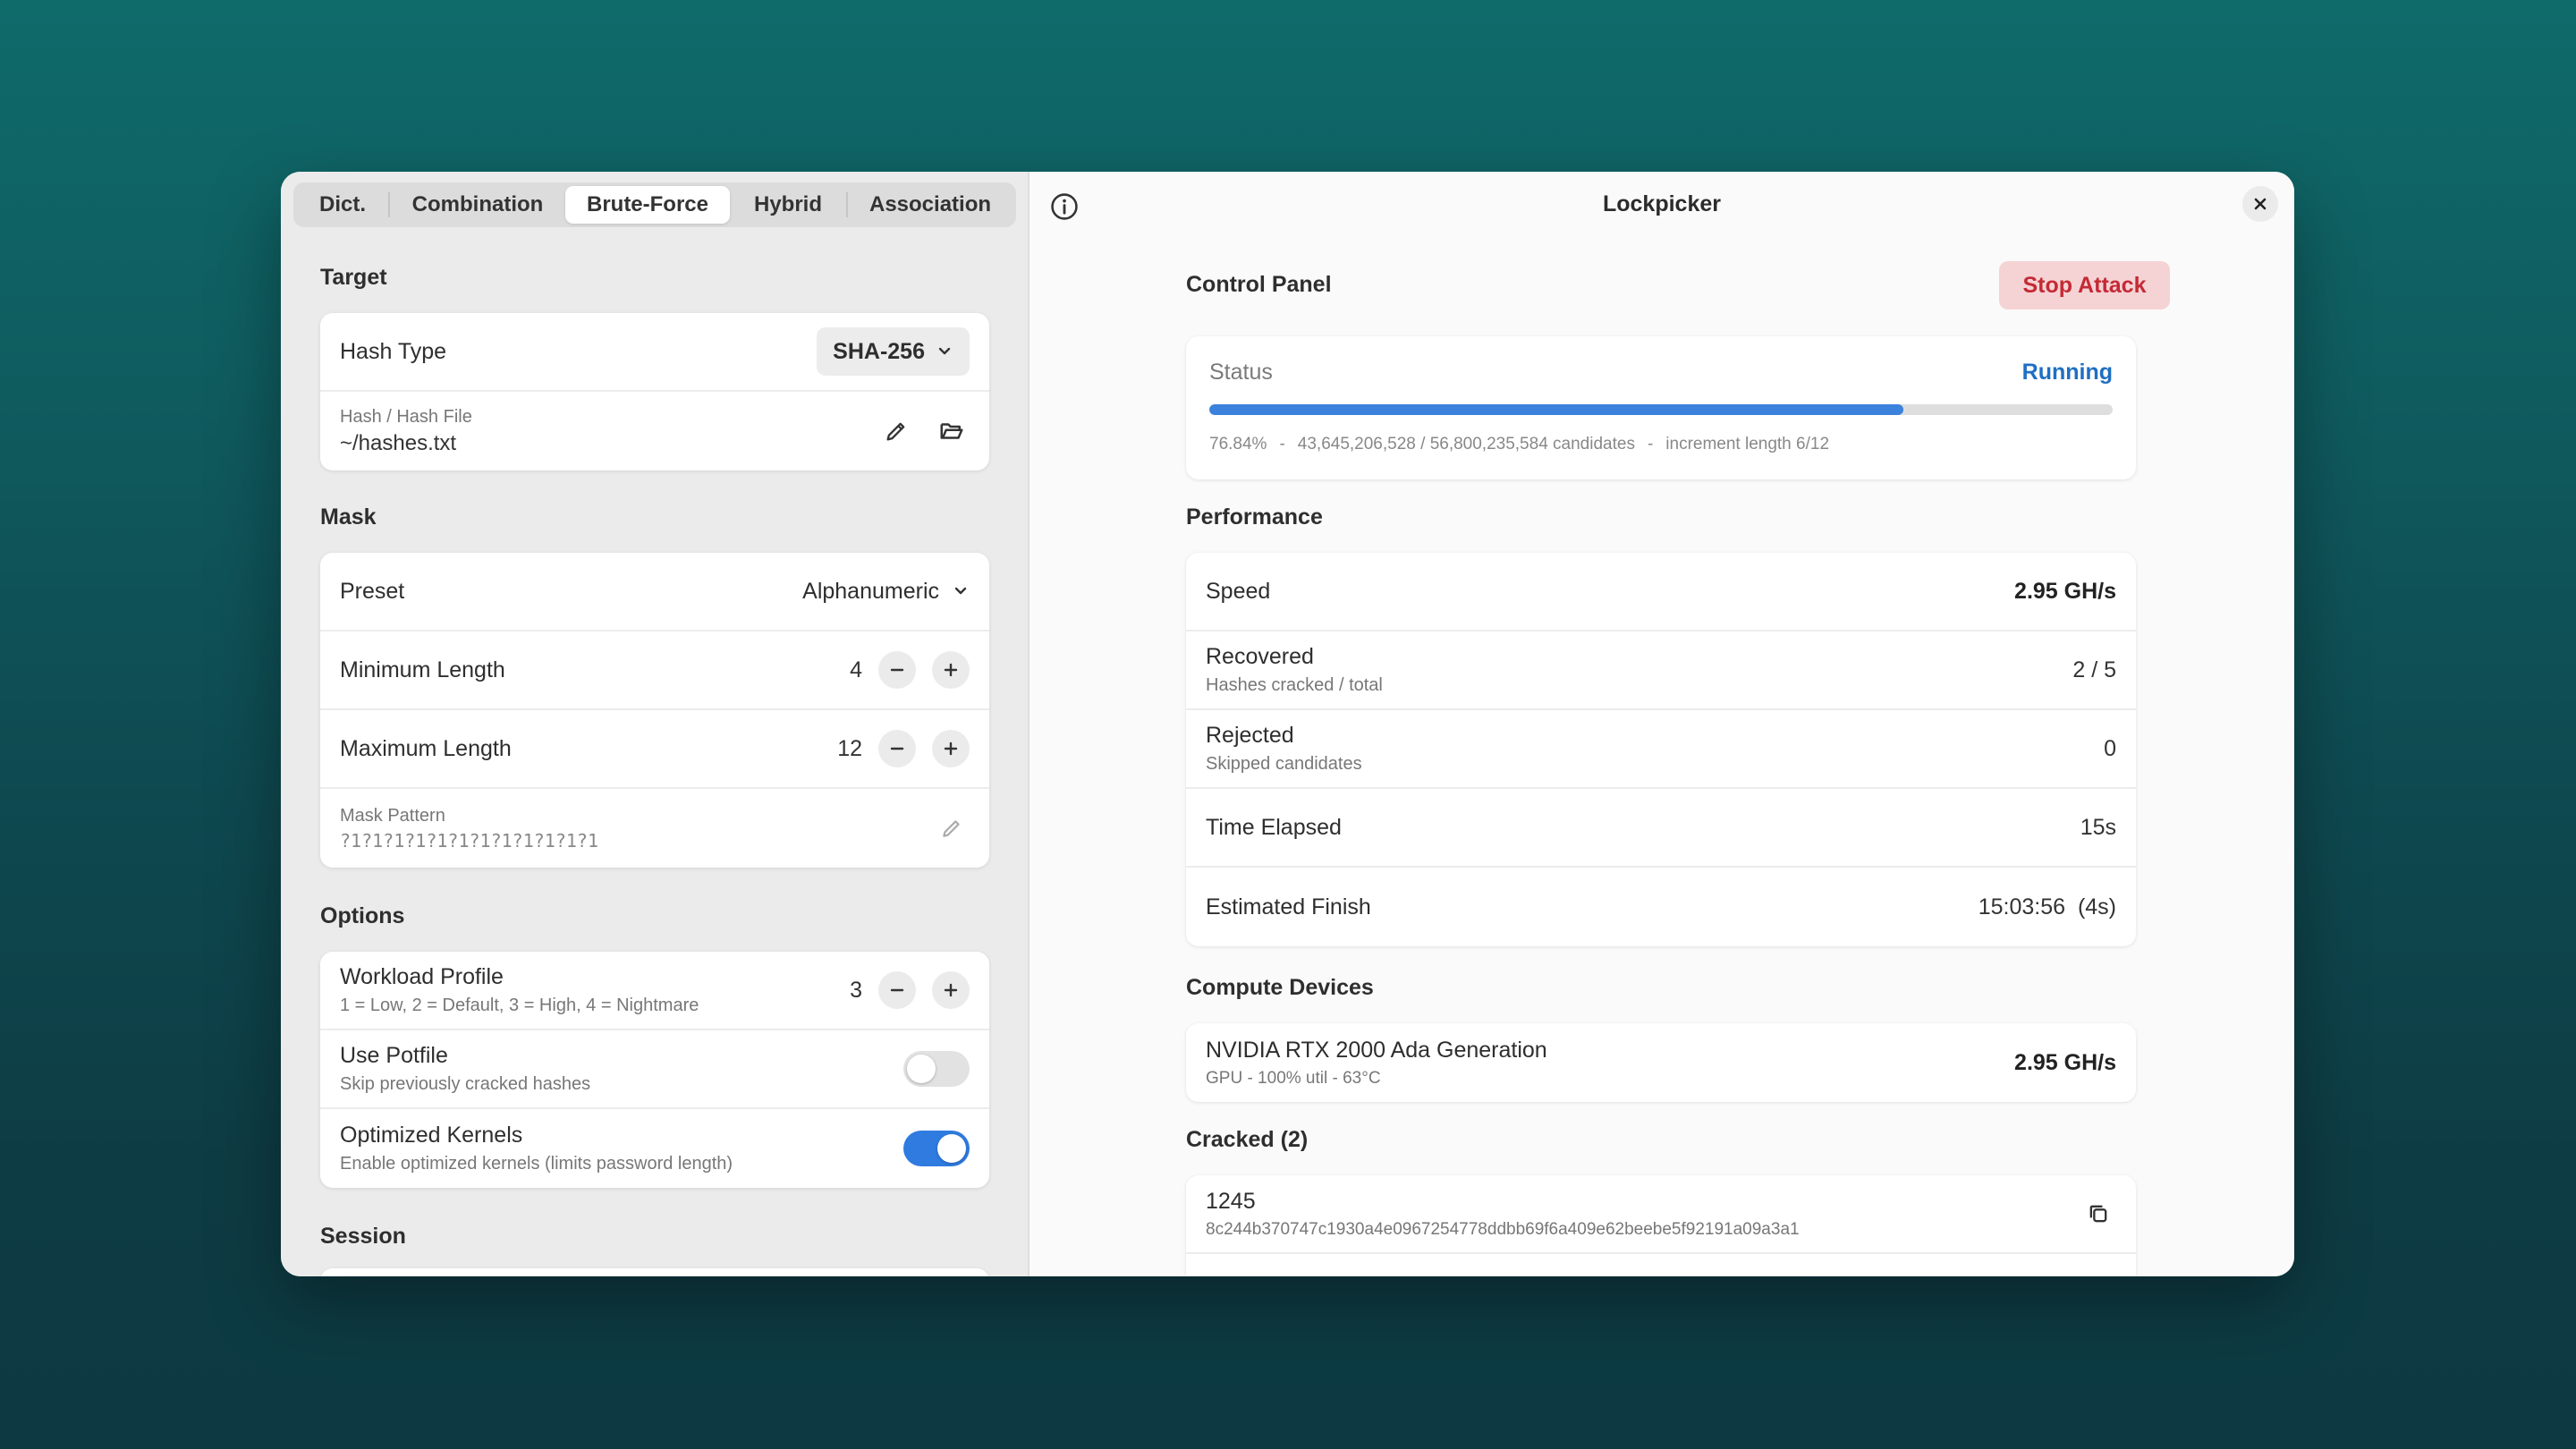 The height and width of the screenshot is (1449, 2576). Describe the element at coordinates (1661, 907) in the screenshot. I see `finish-row: Estimated Finish 15:03:56 (4s)` at that location.